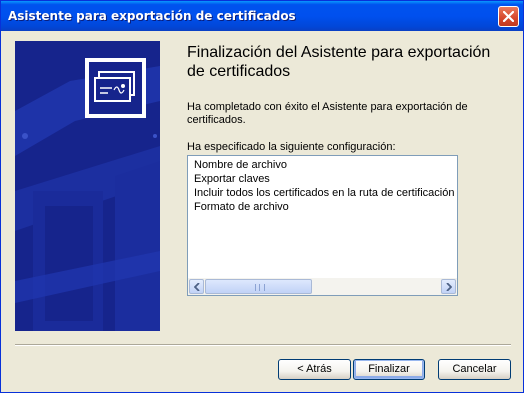 This screenshot has width=524, height=393. I want to click on close-icon, so click(508, 16).